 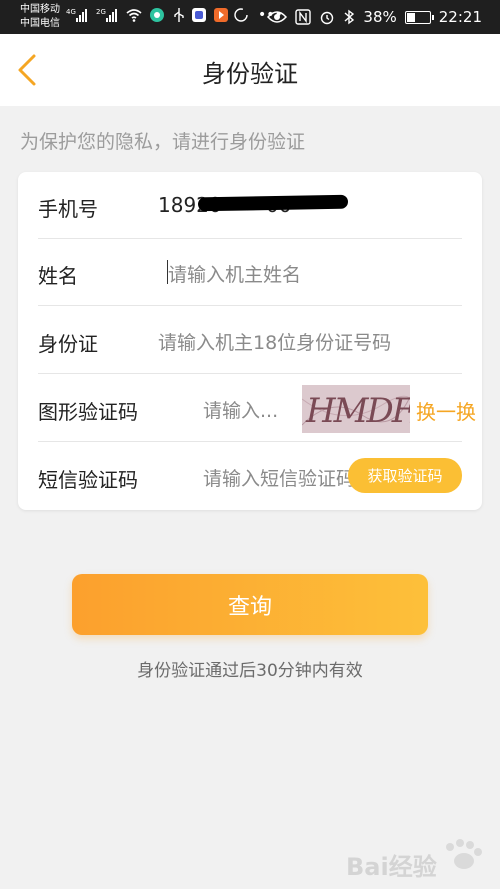 What do you see at coordinates (250, 74) in the screenshot?
I see `page-title: 身份验证` at bounding box center [250, 74].